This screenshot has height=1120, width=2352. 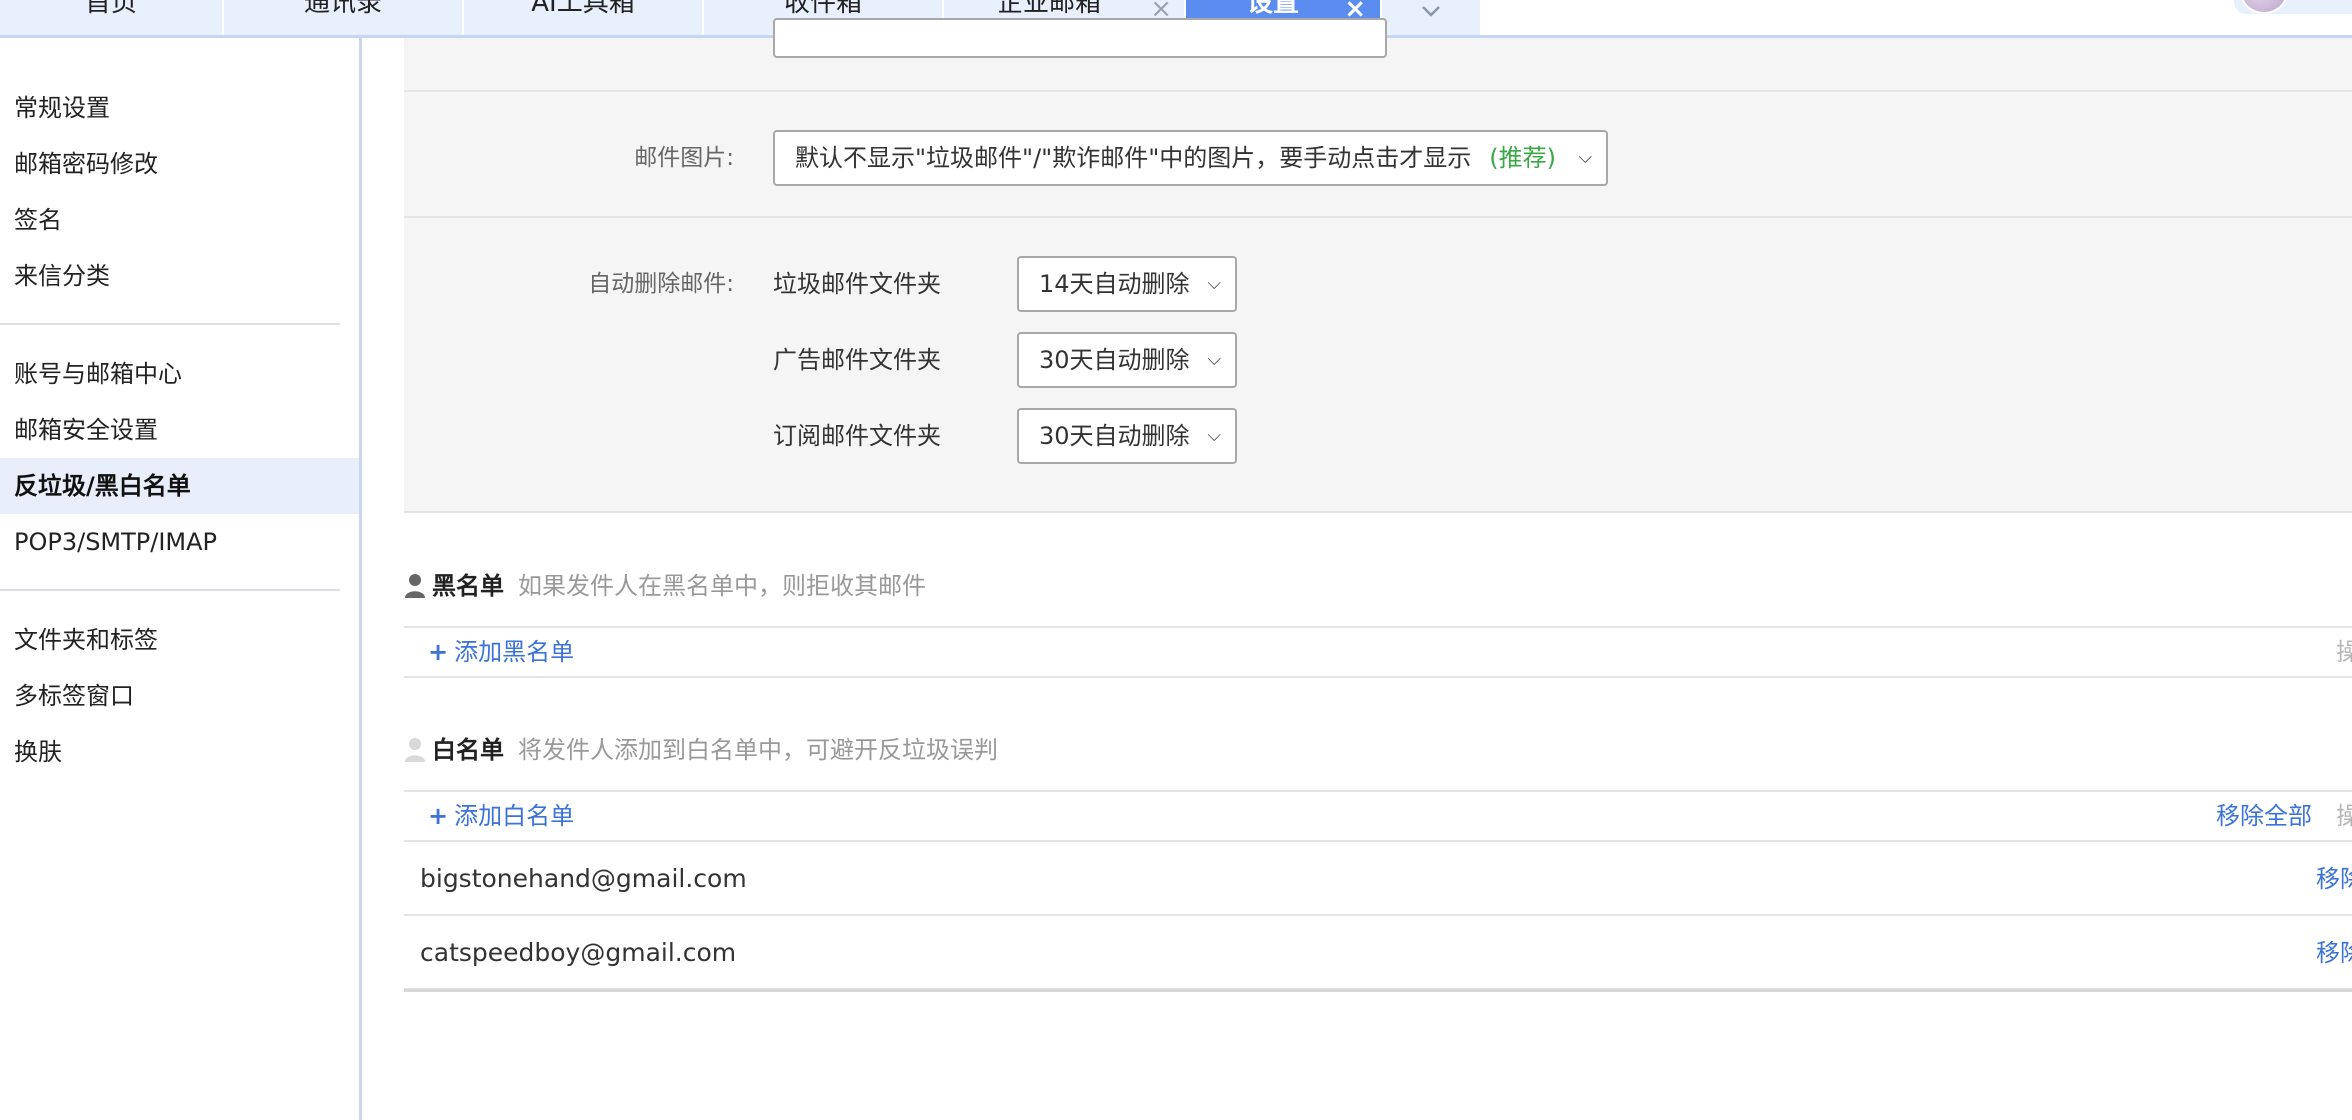 I want to click on tab-contacts: 通讯录, so click(x=344, y=17).